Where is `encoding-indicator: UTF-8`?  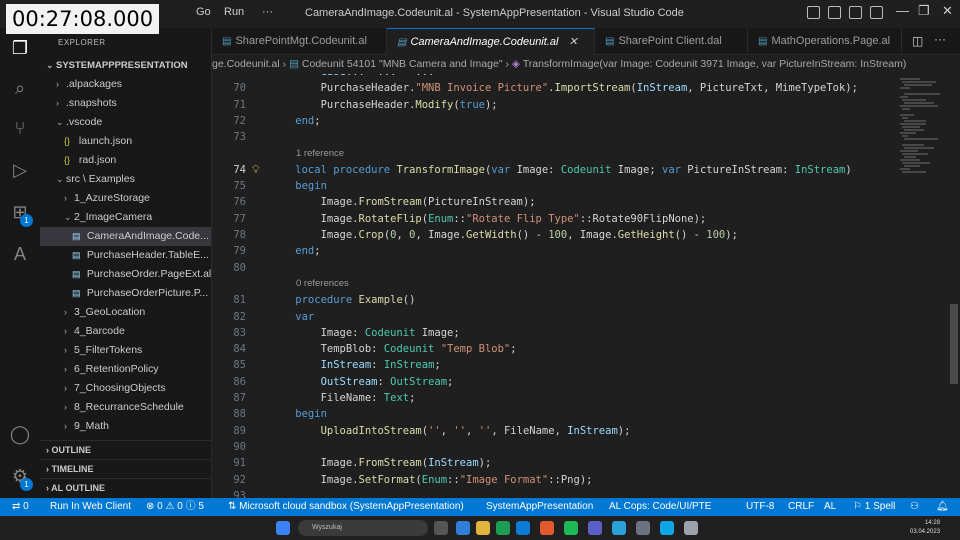
encoding-indicator: UTF-8 is located at coordinates (760, 507).